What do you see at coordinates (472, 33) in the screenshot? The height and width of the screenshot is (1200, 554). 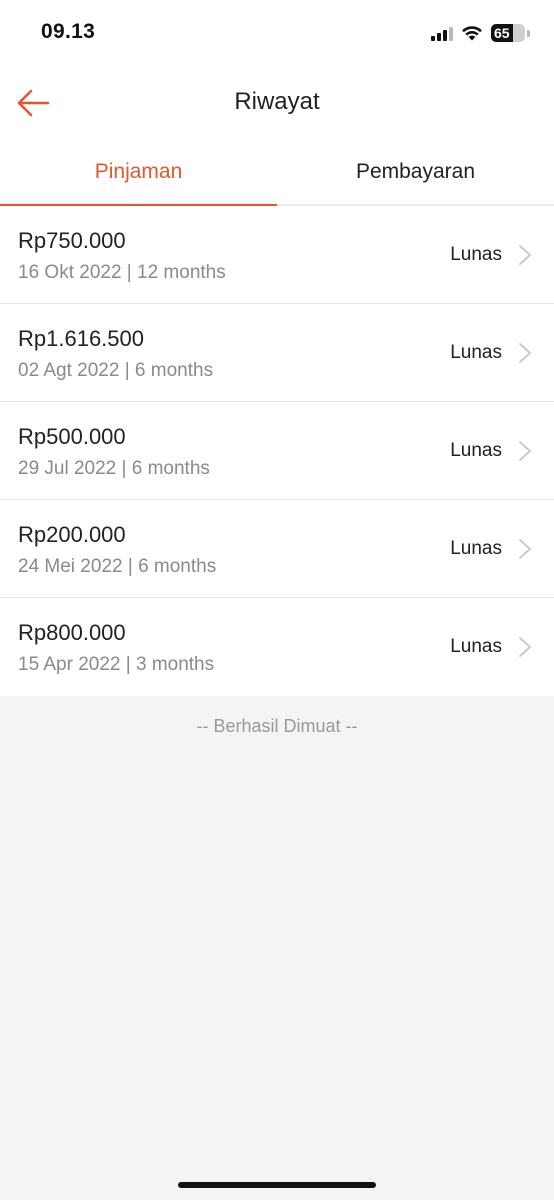 I see `wifi-icon` at bounding box center [472, 33].